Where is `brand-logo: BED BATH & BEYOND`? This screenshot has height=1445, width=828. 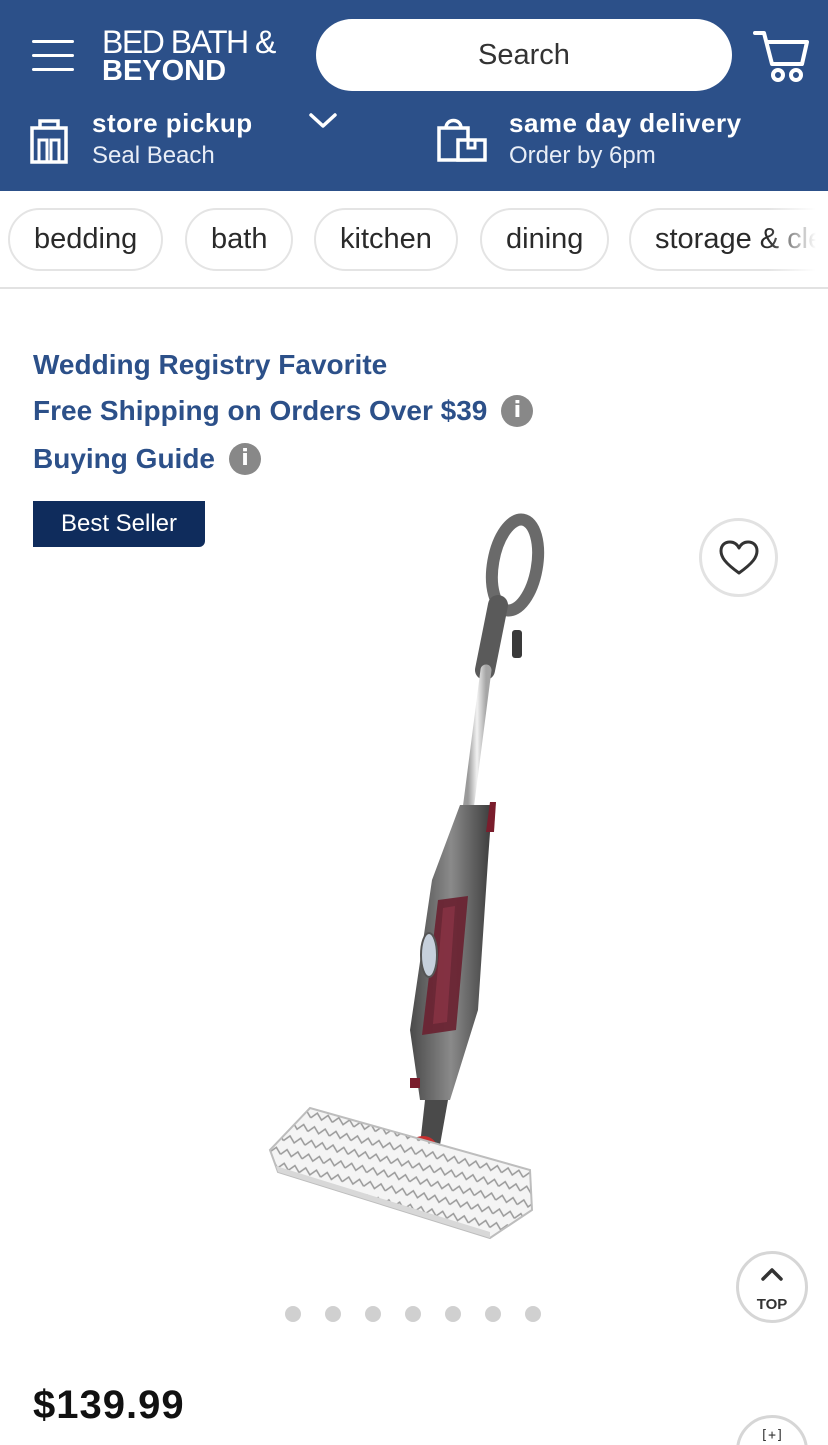 brand-logo: BED BATH & BEYOND is located at coordinates (194, 57).